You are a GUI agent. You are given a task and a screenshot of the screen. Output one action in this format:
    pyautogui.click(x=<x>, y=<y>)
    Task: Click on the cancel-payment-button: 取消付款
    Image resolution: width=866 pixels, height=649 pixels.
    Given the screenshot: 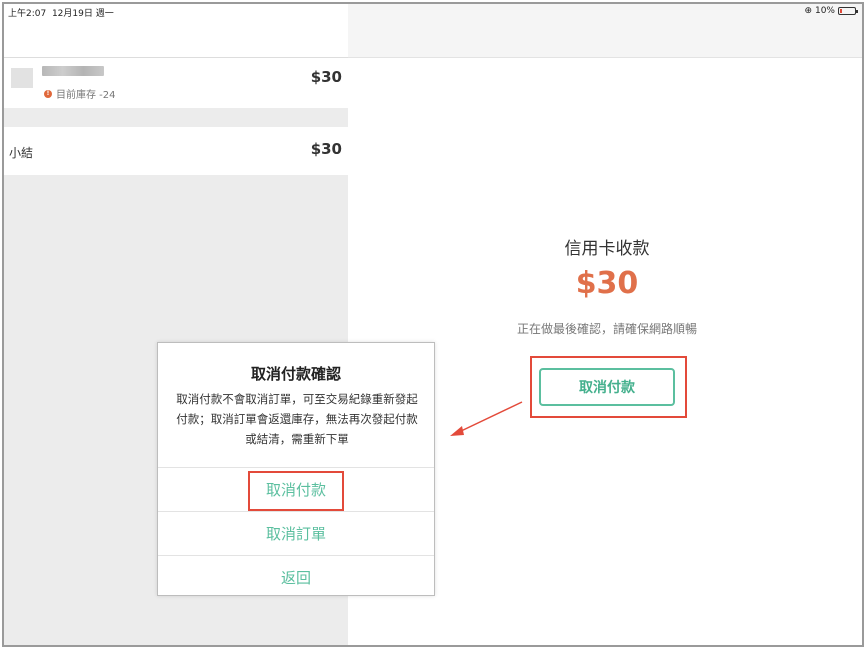 What is the action you would take?
    pyautogui.click(x=607, y=387)
    